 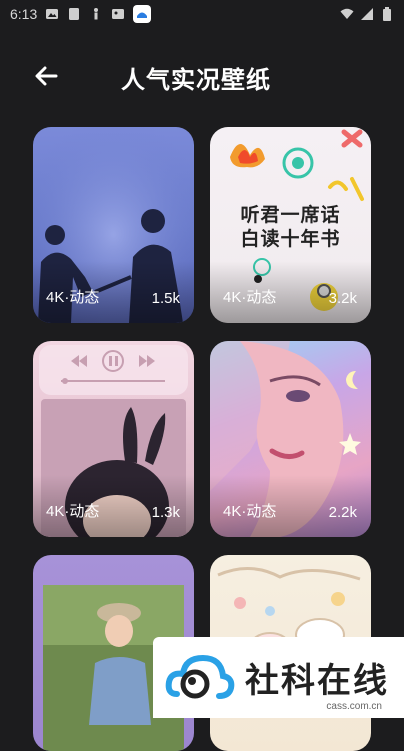 I want to click on wallpaper-card: 听君一席话 白读十年书 4K·动态 3.2k, so click(x=290, y=225).